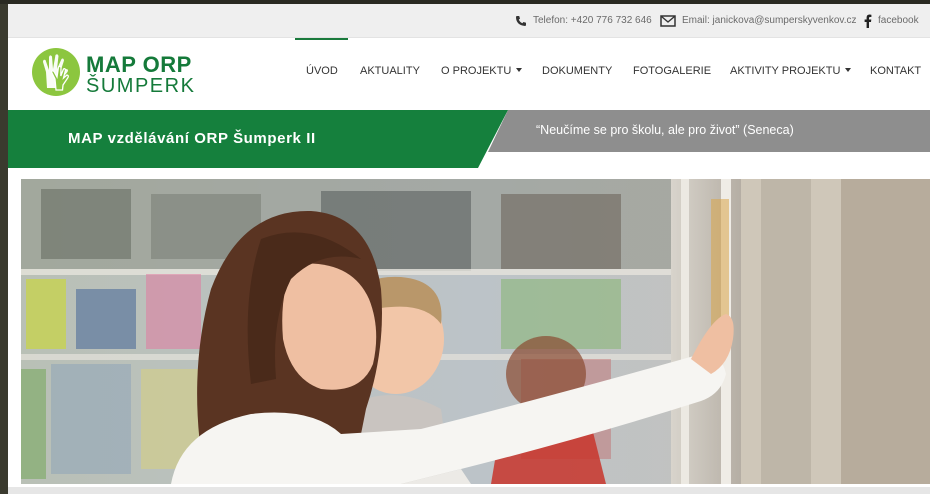  Describe the element at coordinates (592, 20) in the screenshot. I see `phone-text: Telefon: +420 776 732 646` at that location.